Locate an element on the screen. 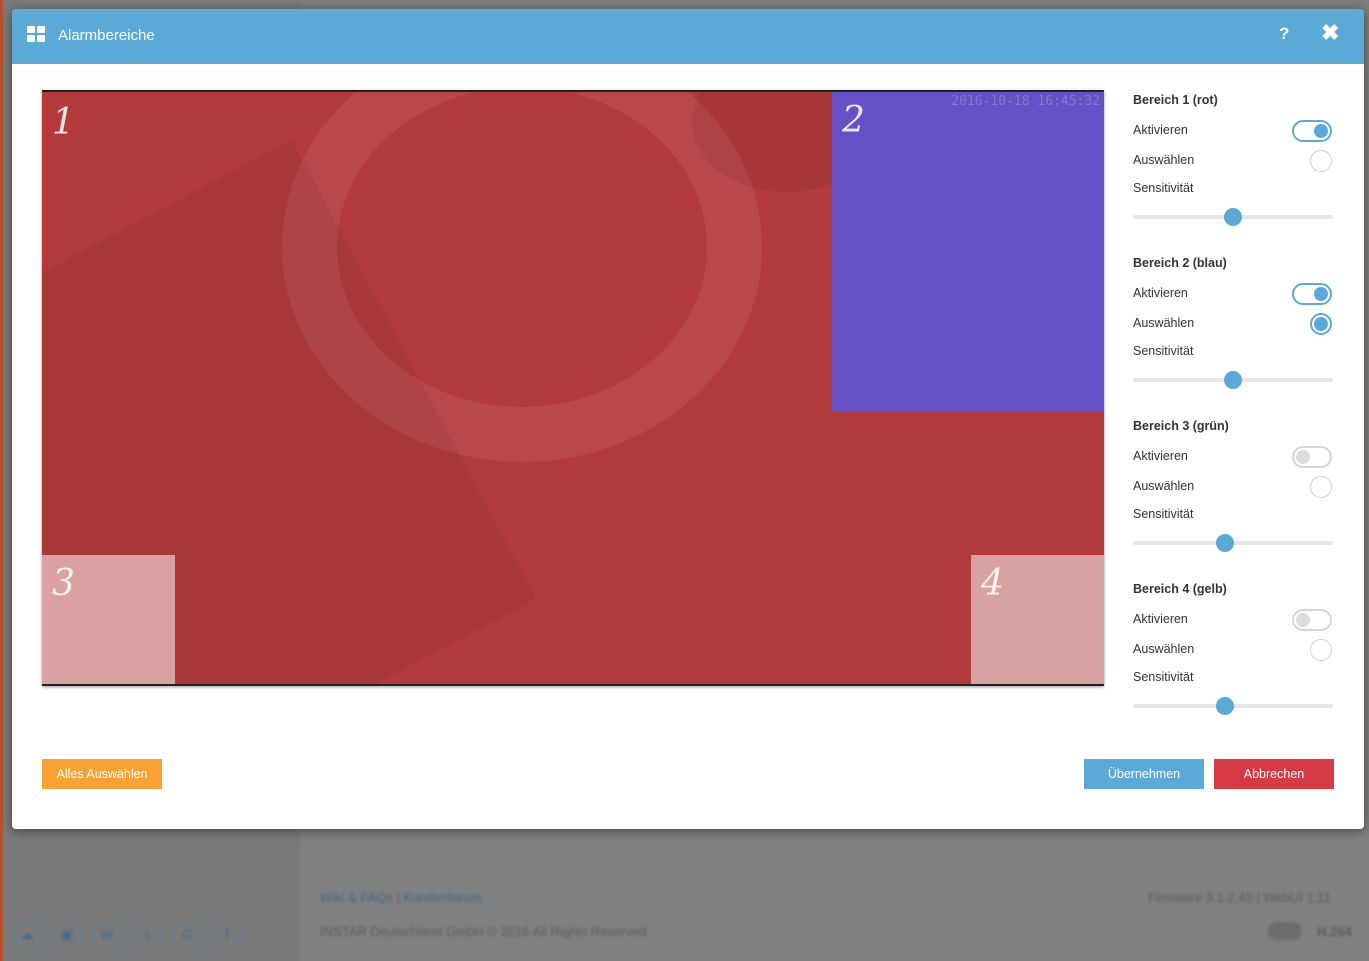 The image size is (1369, 961). footer-link-forum: Kundenforum is located at coordinates (443, 897).